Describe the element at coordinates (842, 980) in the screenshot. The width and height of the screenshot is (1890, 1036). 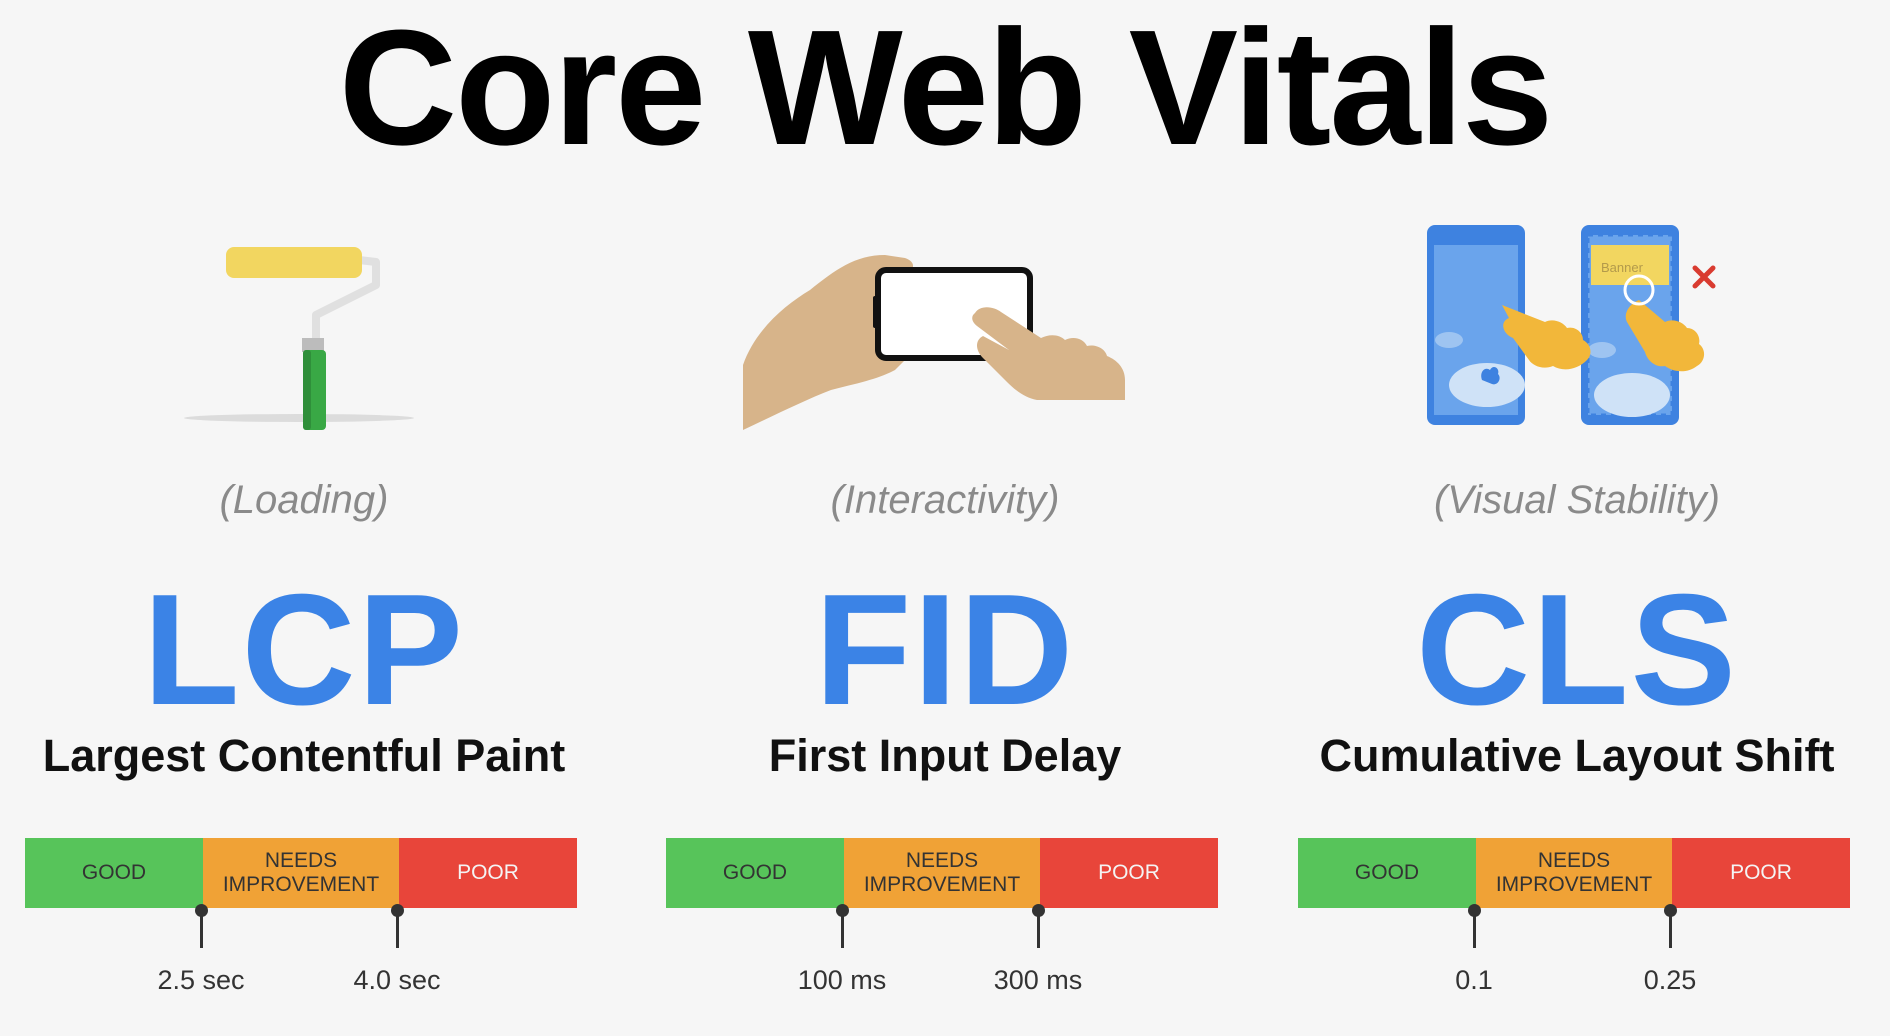
I see `threshold-label-good: 100 ms` at that location.